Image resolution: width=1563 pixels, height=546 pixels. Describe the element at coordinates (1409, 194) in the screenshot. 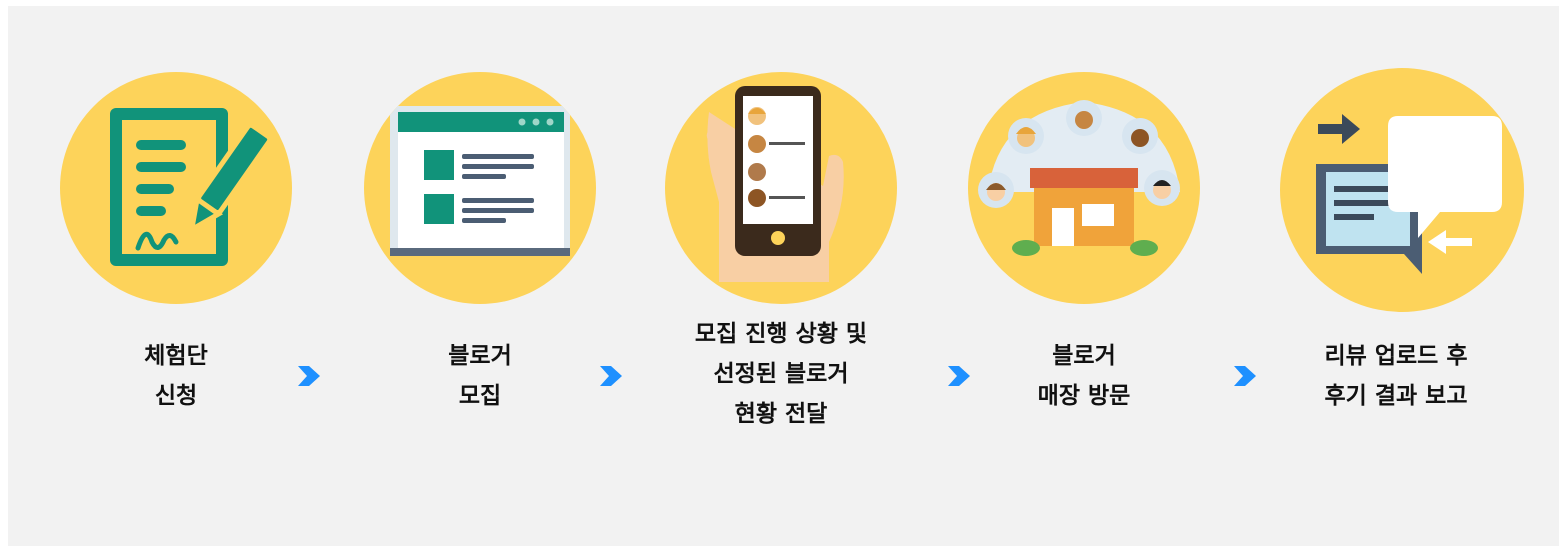

I see `chat-exchange-icon` at that location.